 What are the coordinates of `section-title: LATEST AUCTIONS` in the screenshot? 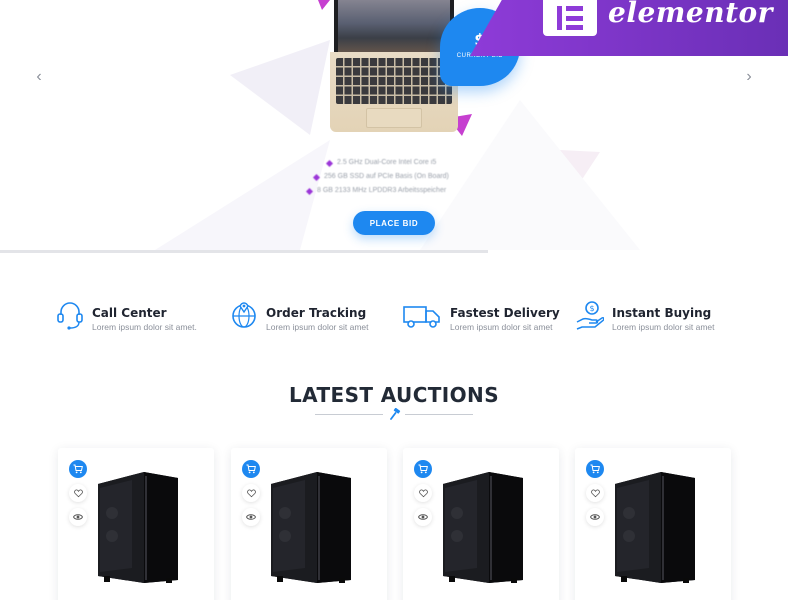 It's located at (394, 395).